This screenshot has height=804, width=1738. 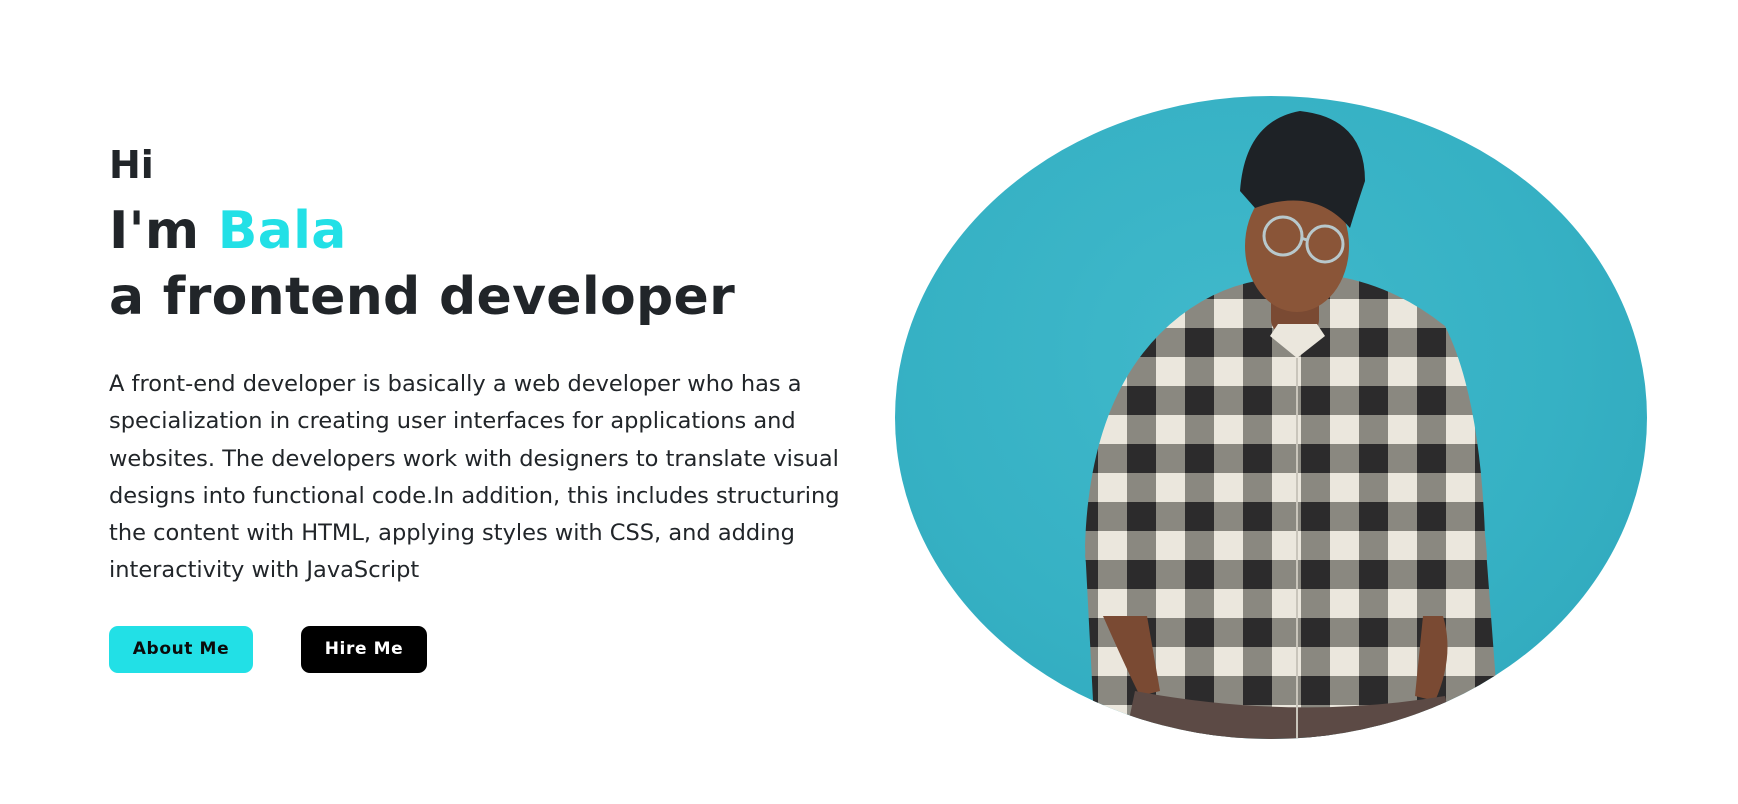 I want to click on headline-prefix: I'm, so click(x=163, y=231).